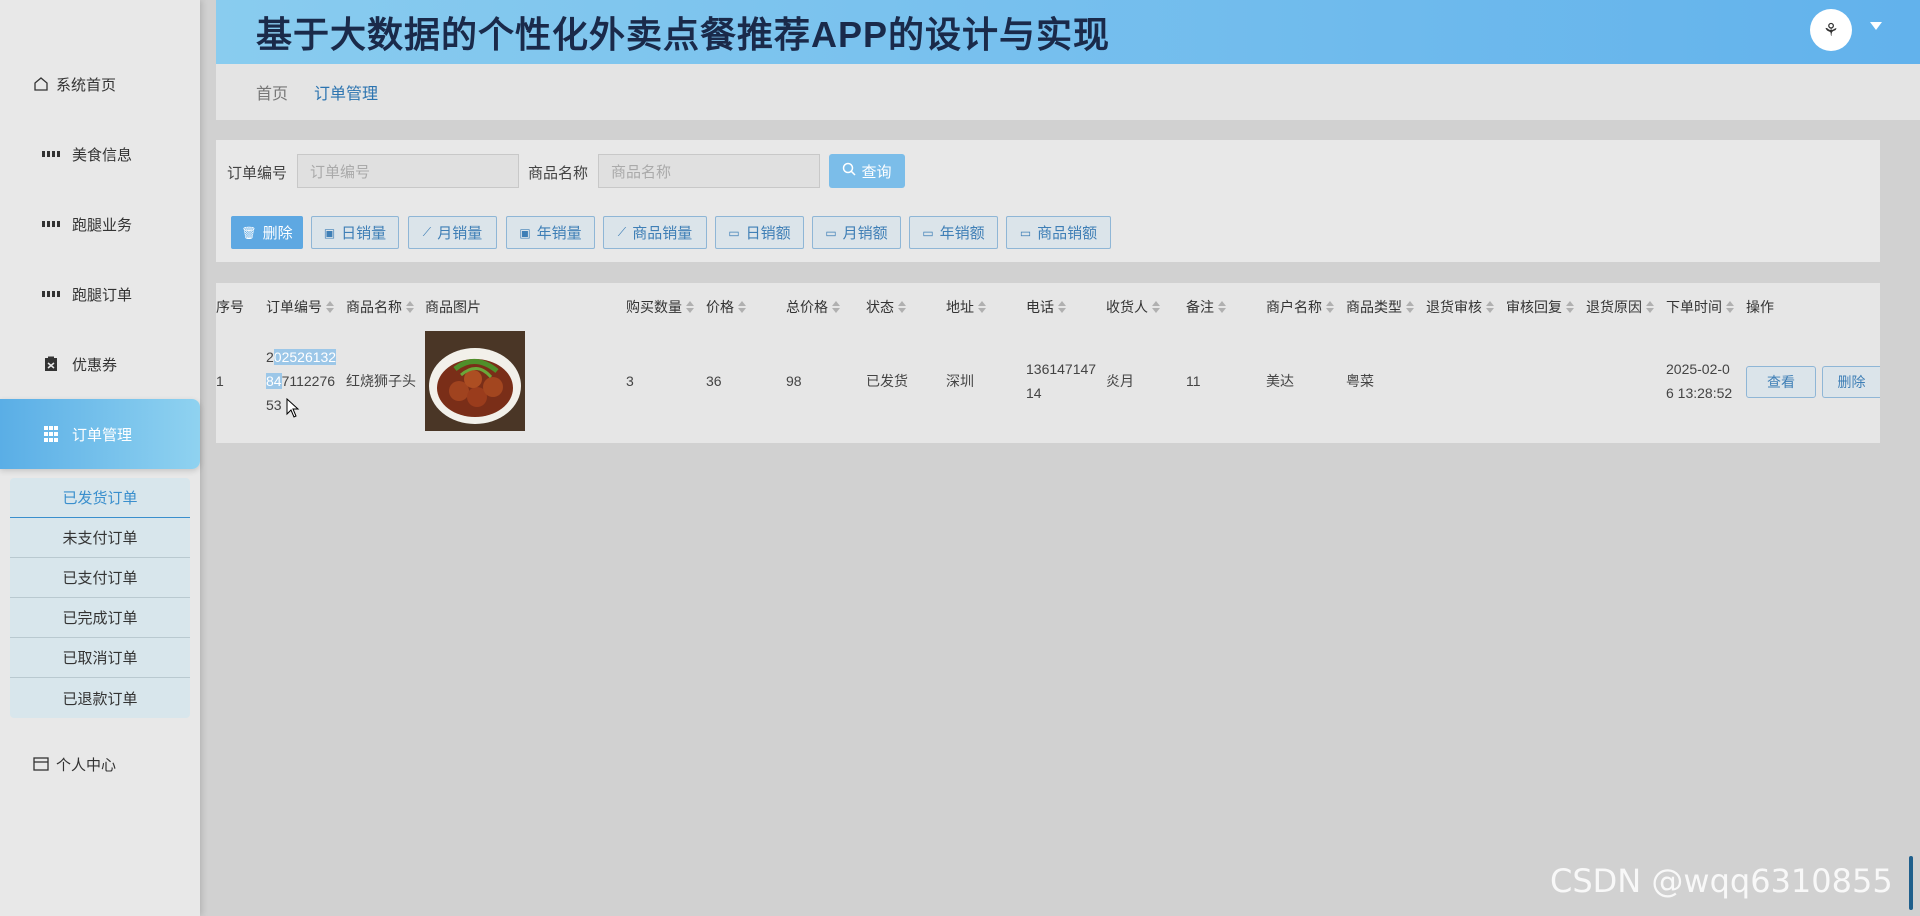 The width and height of the screenshot is (1920, 916). Describe the element at coordinates (1851, 382) in the screenshot. I see `row-delete-button: 删除` at that location.